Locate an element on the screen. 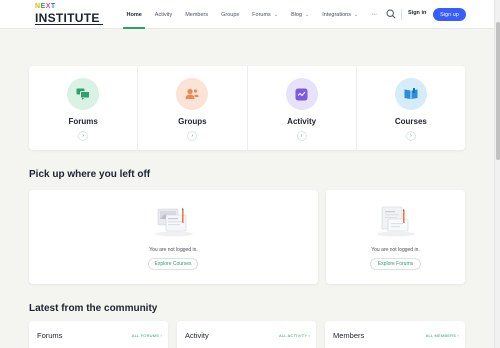 The height and width of the screenshot is (348, 500). community-forums-card: Forums ALL FORUMS › is located at coordinates (98, 334).